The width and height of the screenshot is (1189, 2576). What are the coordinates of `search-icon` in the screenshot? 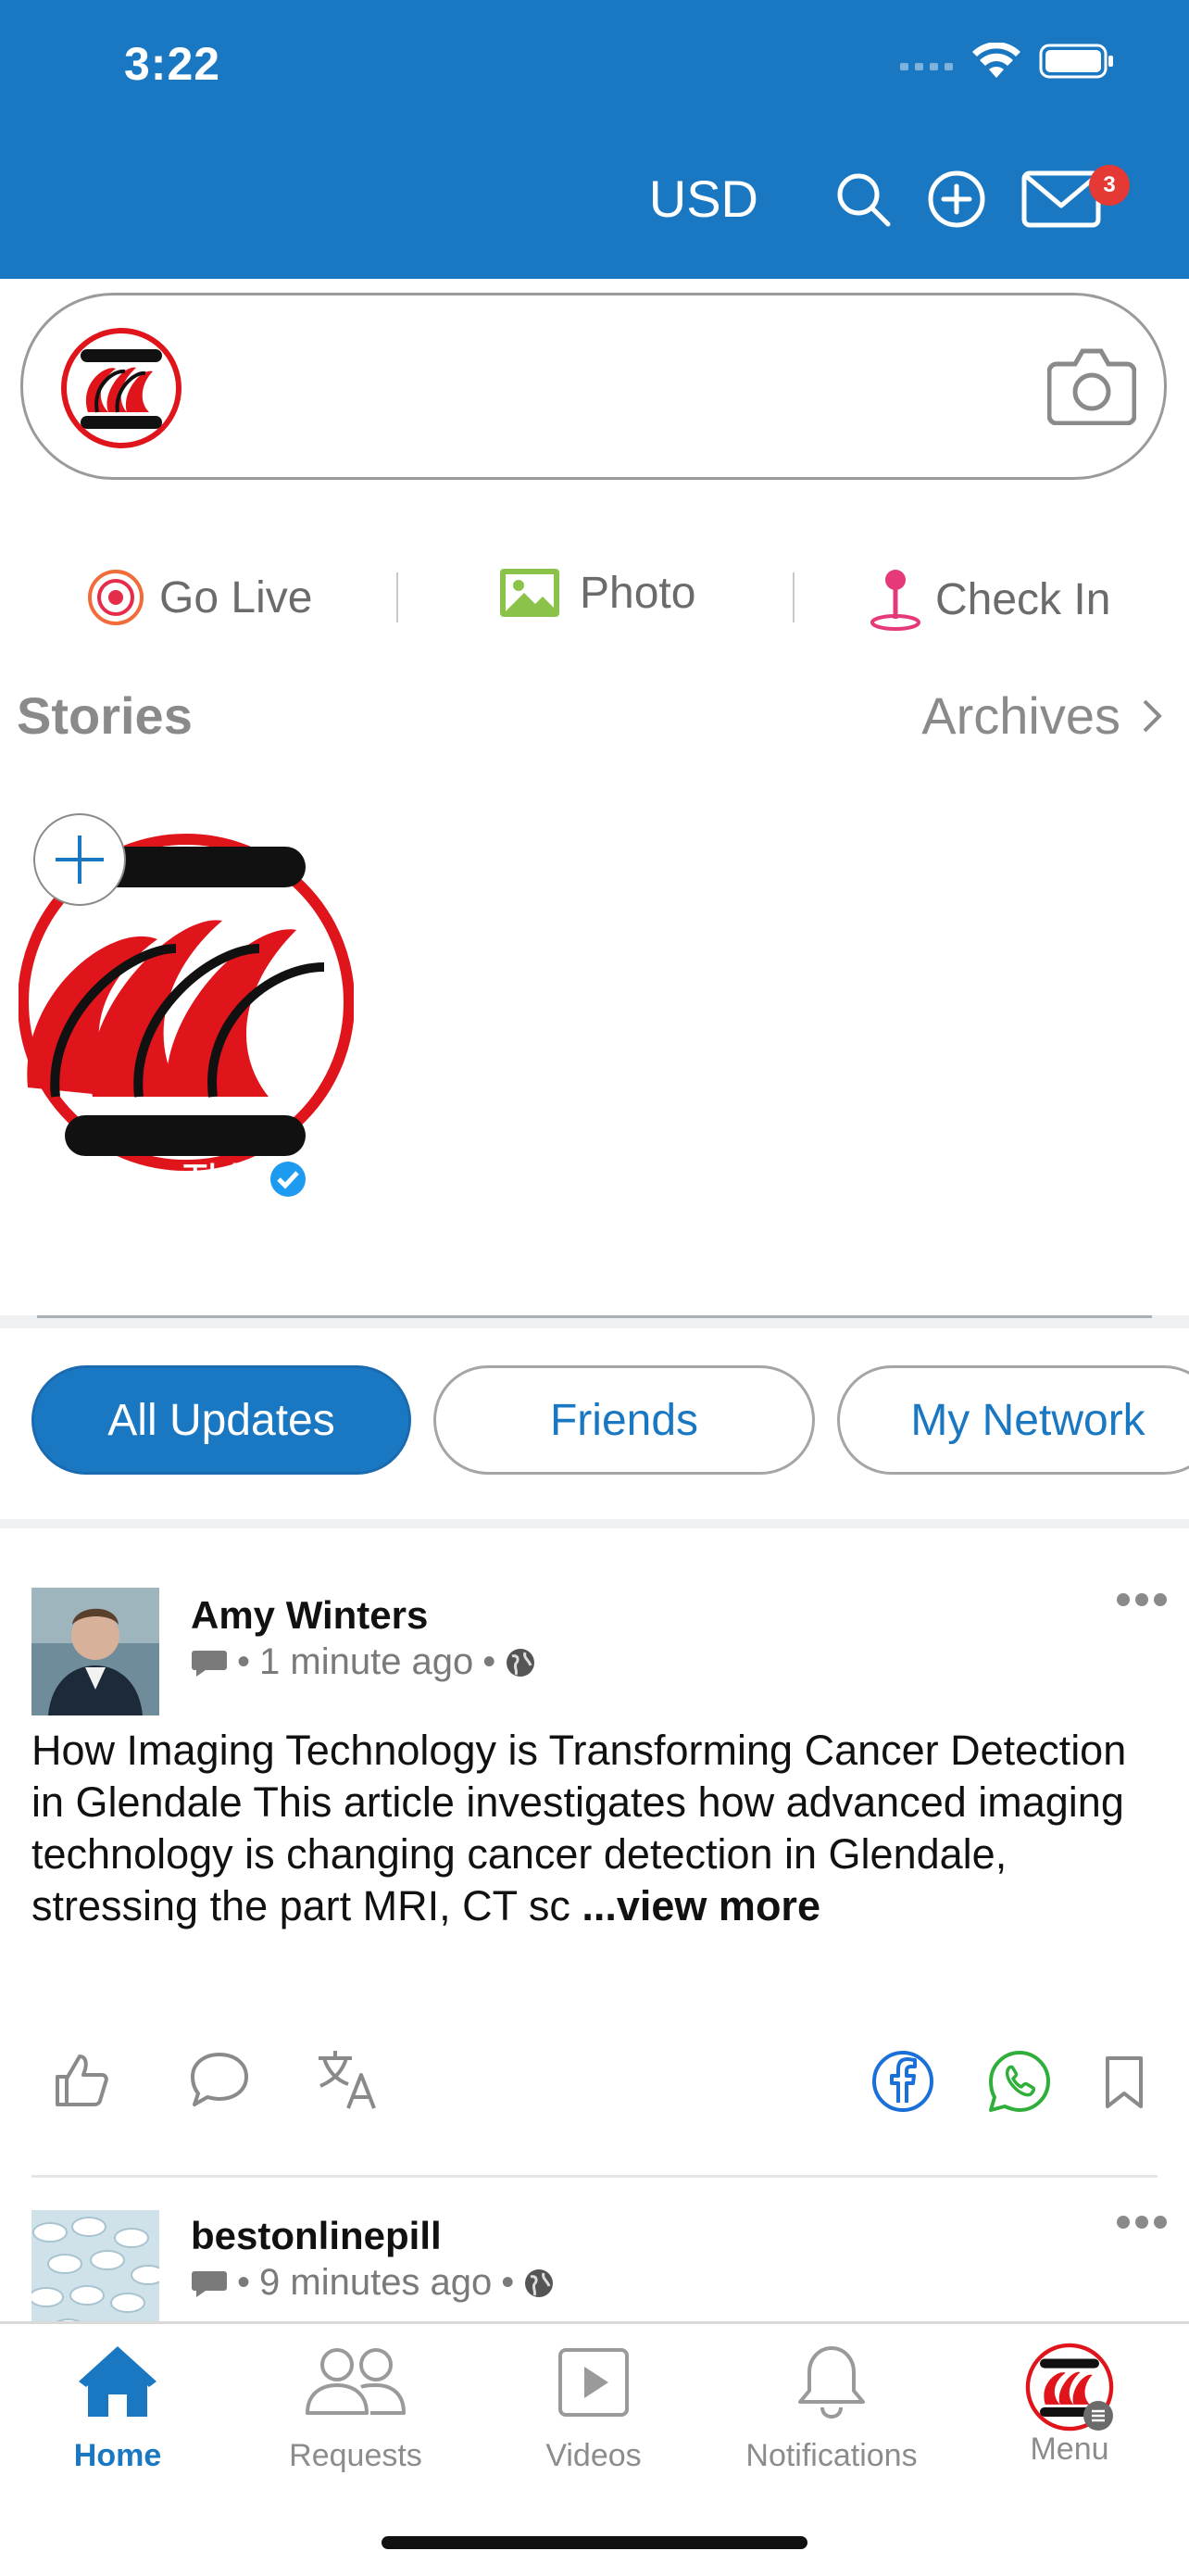 It's located at (863, 199).